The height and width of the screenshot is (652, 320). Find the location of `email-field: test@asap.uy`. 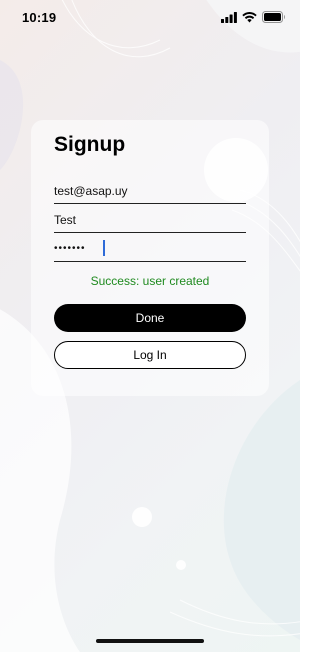

email-field: test@asap.uy is located at coordinates (150, 192).